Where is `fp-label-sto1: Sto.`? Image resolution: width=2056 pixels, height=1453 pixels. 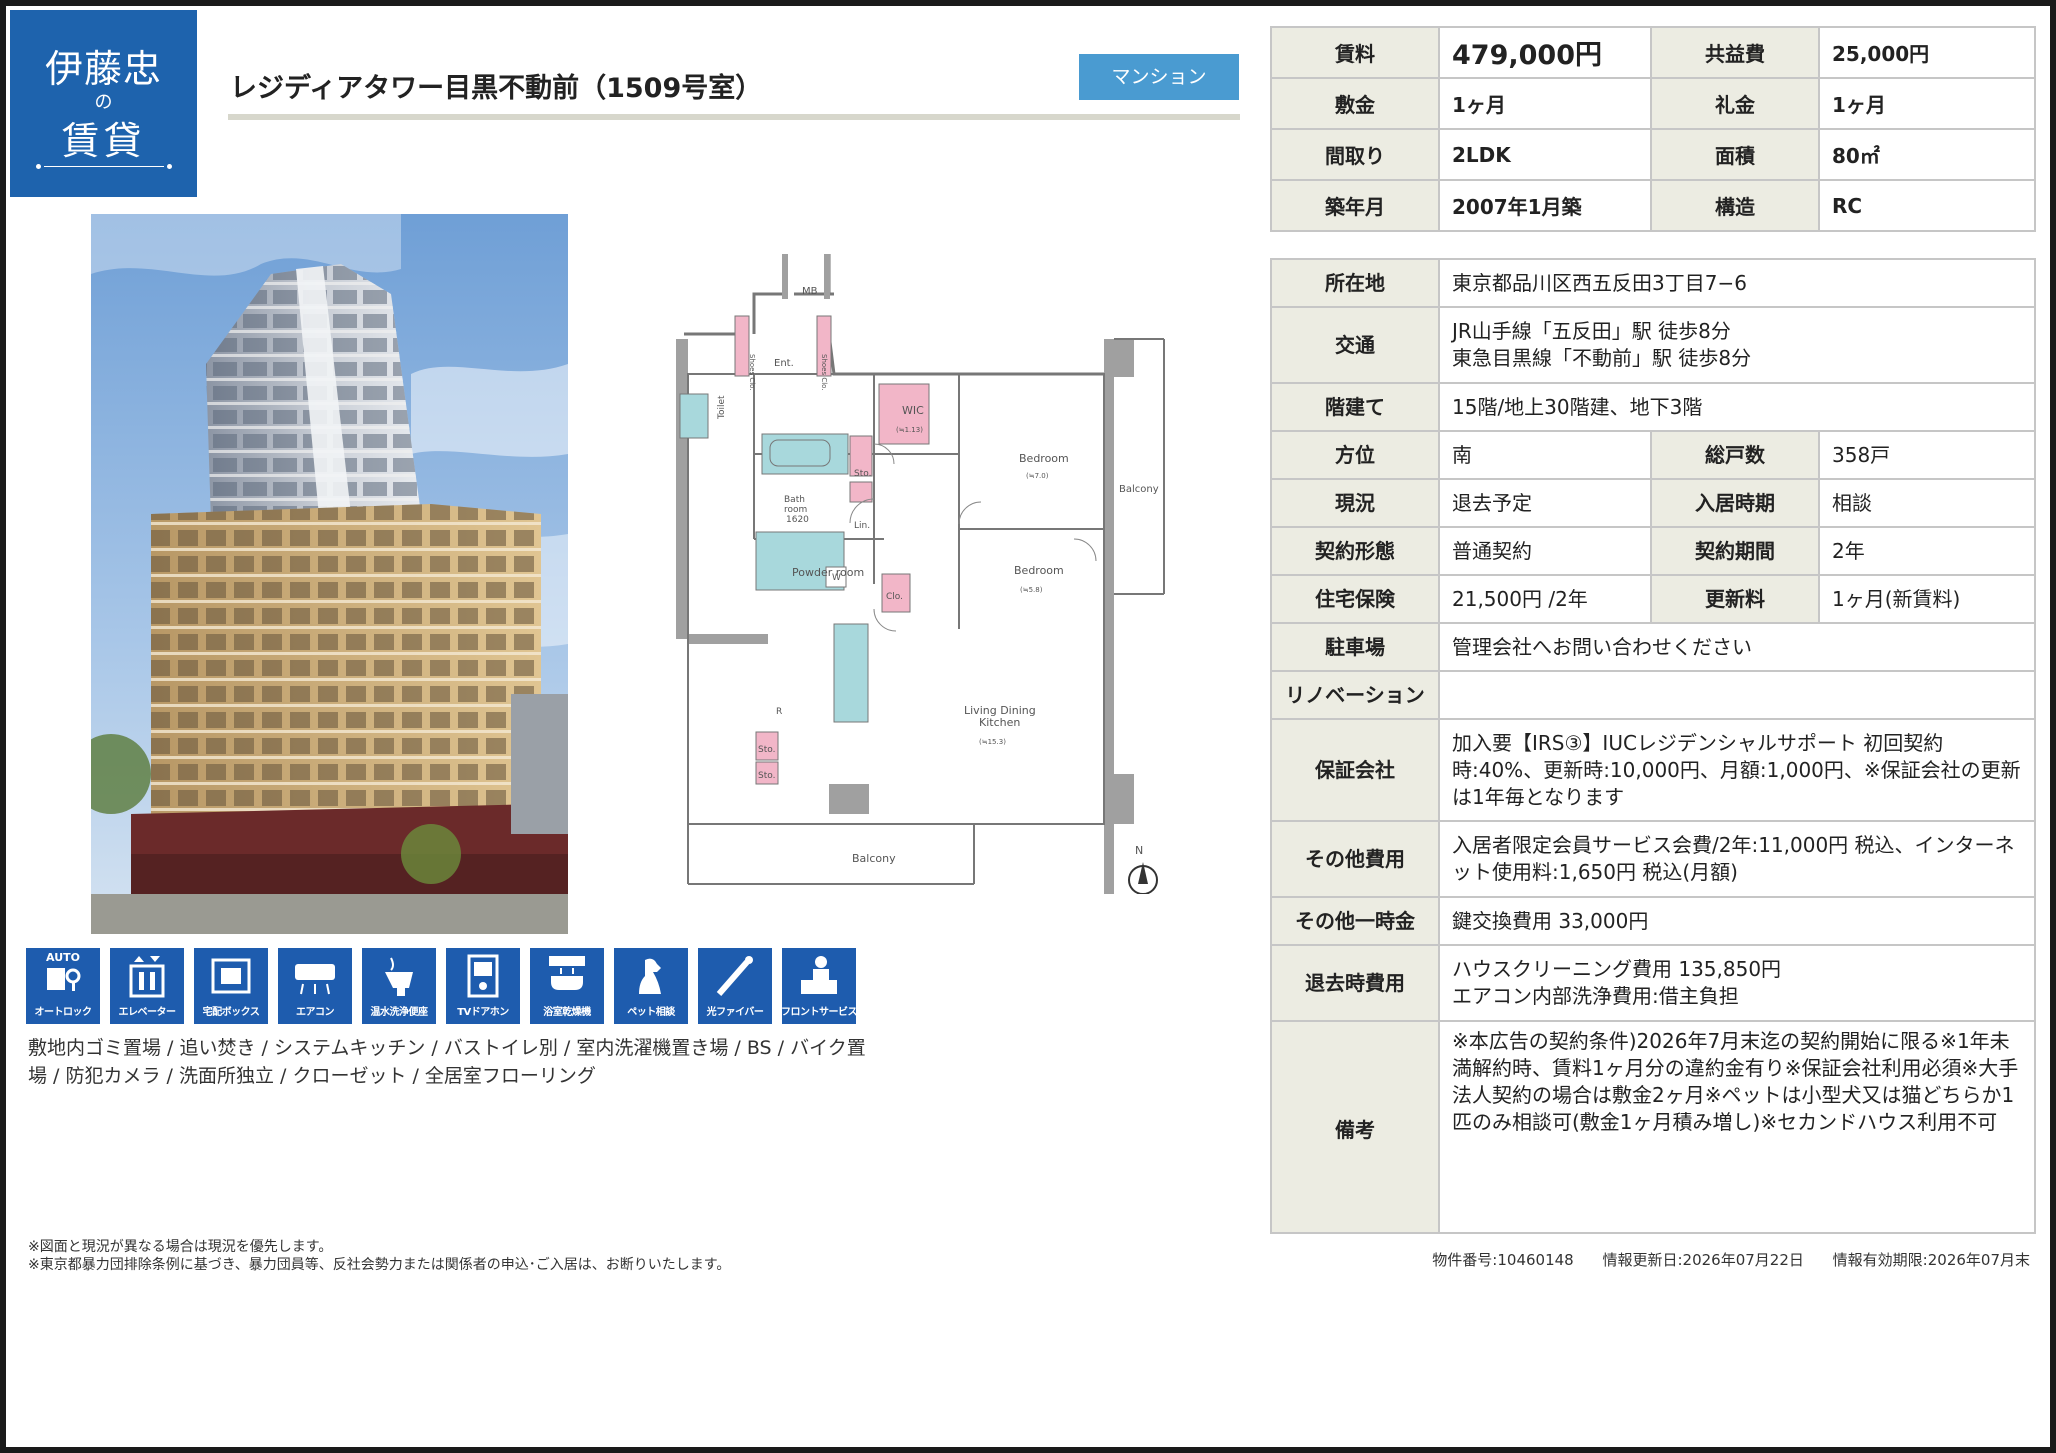
fp-label-sto1: Sto. is located at coordinates (862, 474).